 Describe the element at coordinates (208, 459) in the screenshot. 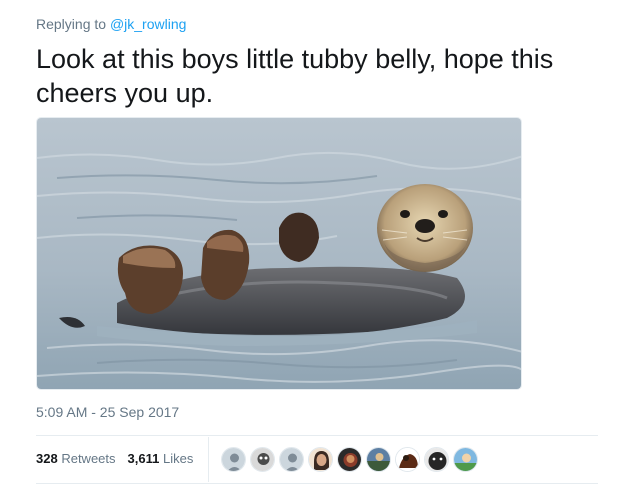

I see `stats-separator` at that location.